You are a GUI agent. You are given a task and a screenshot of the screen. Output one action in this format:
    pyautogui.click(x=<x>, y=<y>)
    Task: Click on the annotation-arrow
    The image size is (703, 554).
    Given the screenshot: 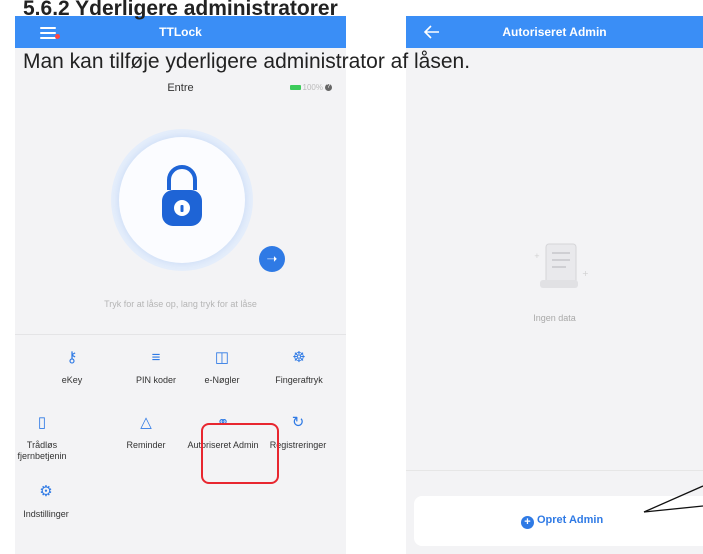 What is the action you would take?
    pyautogui.click(x=673, y=499)
    